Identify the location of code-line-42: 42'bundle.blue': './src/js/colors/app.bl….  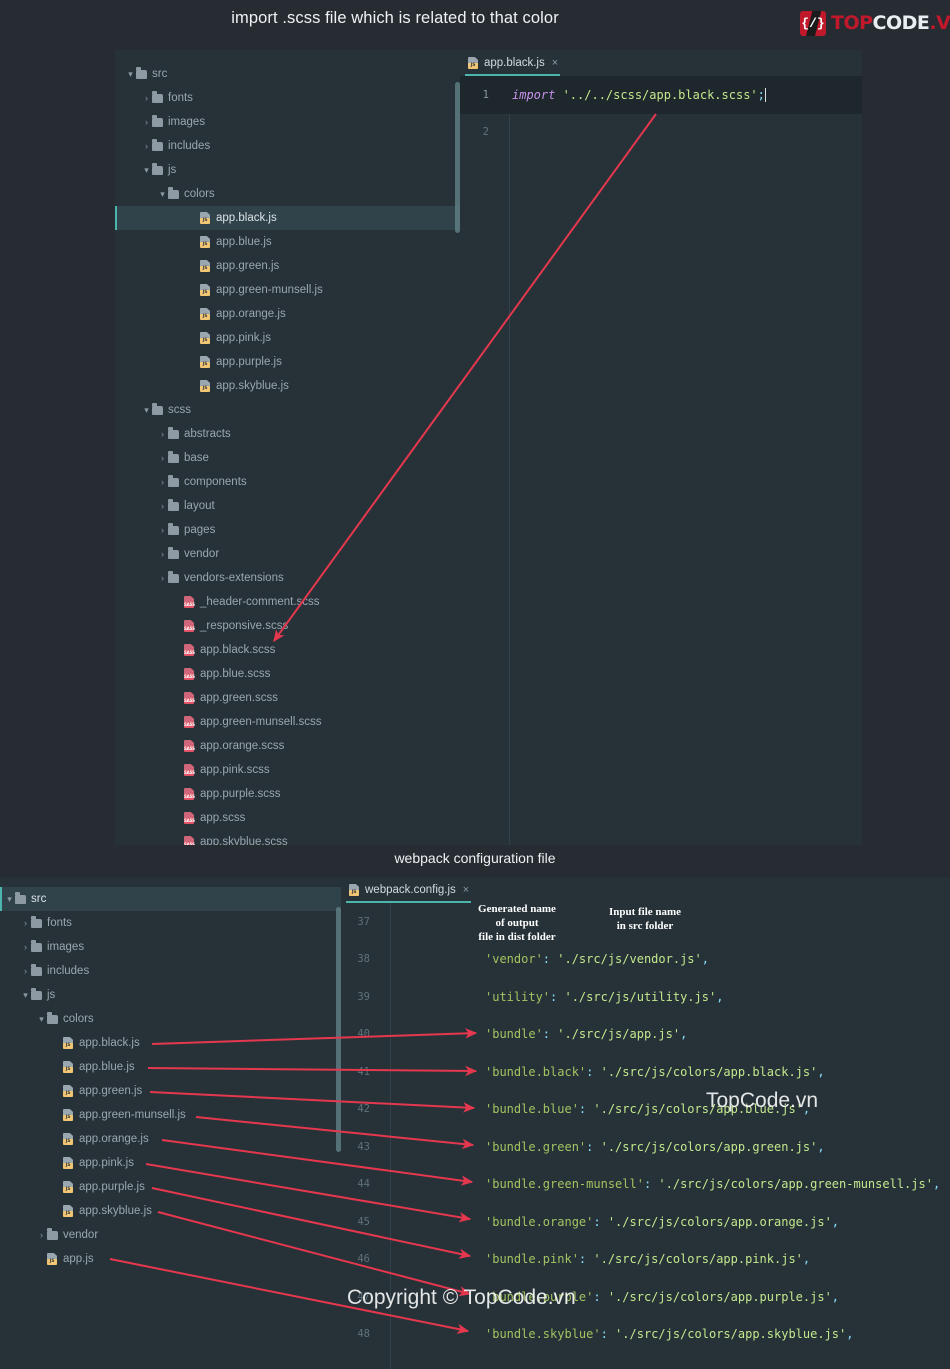
(645, 1110).